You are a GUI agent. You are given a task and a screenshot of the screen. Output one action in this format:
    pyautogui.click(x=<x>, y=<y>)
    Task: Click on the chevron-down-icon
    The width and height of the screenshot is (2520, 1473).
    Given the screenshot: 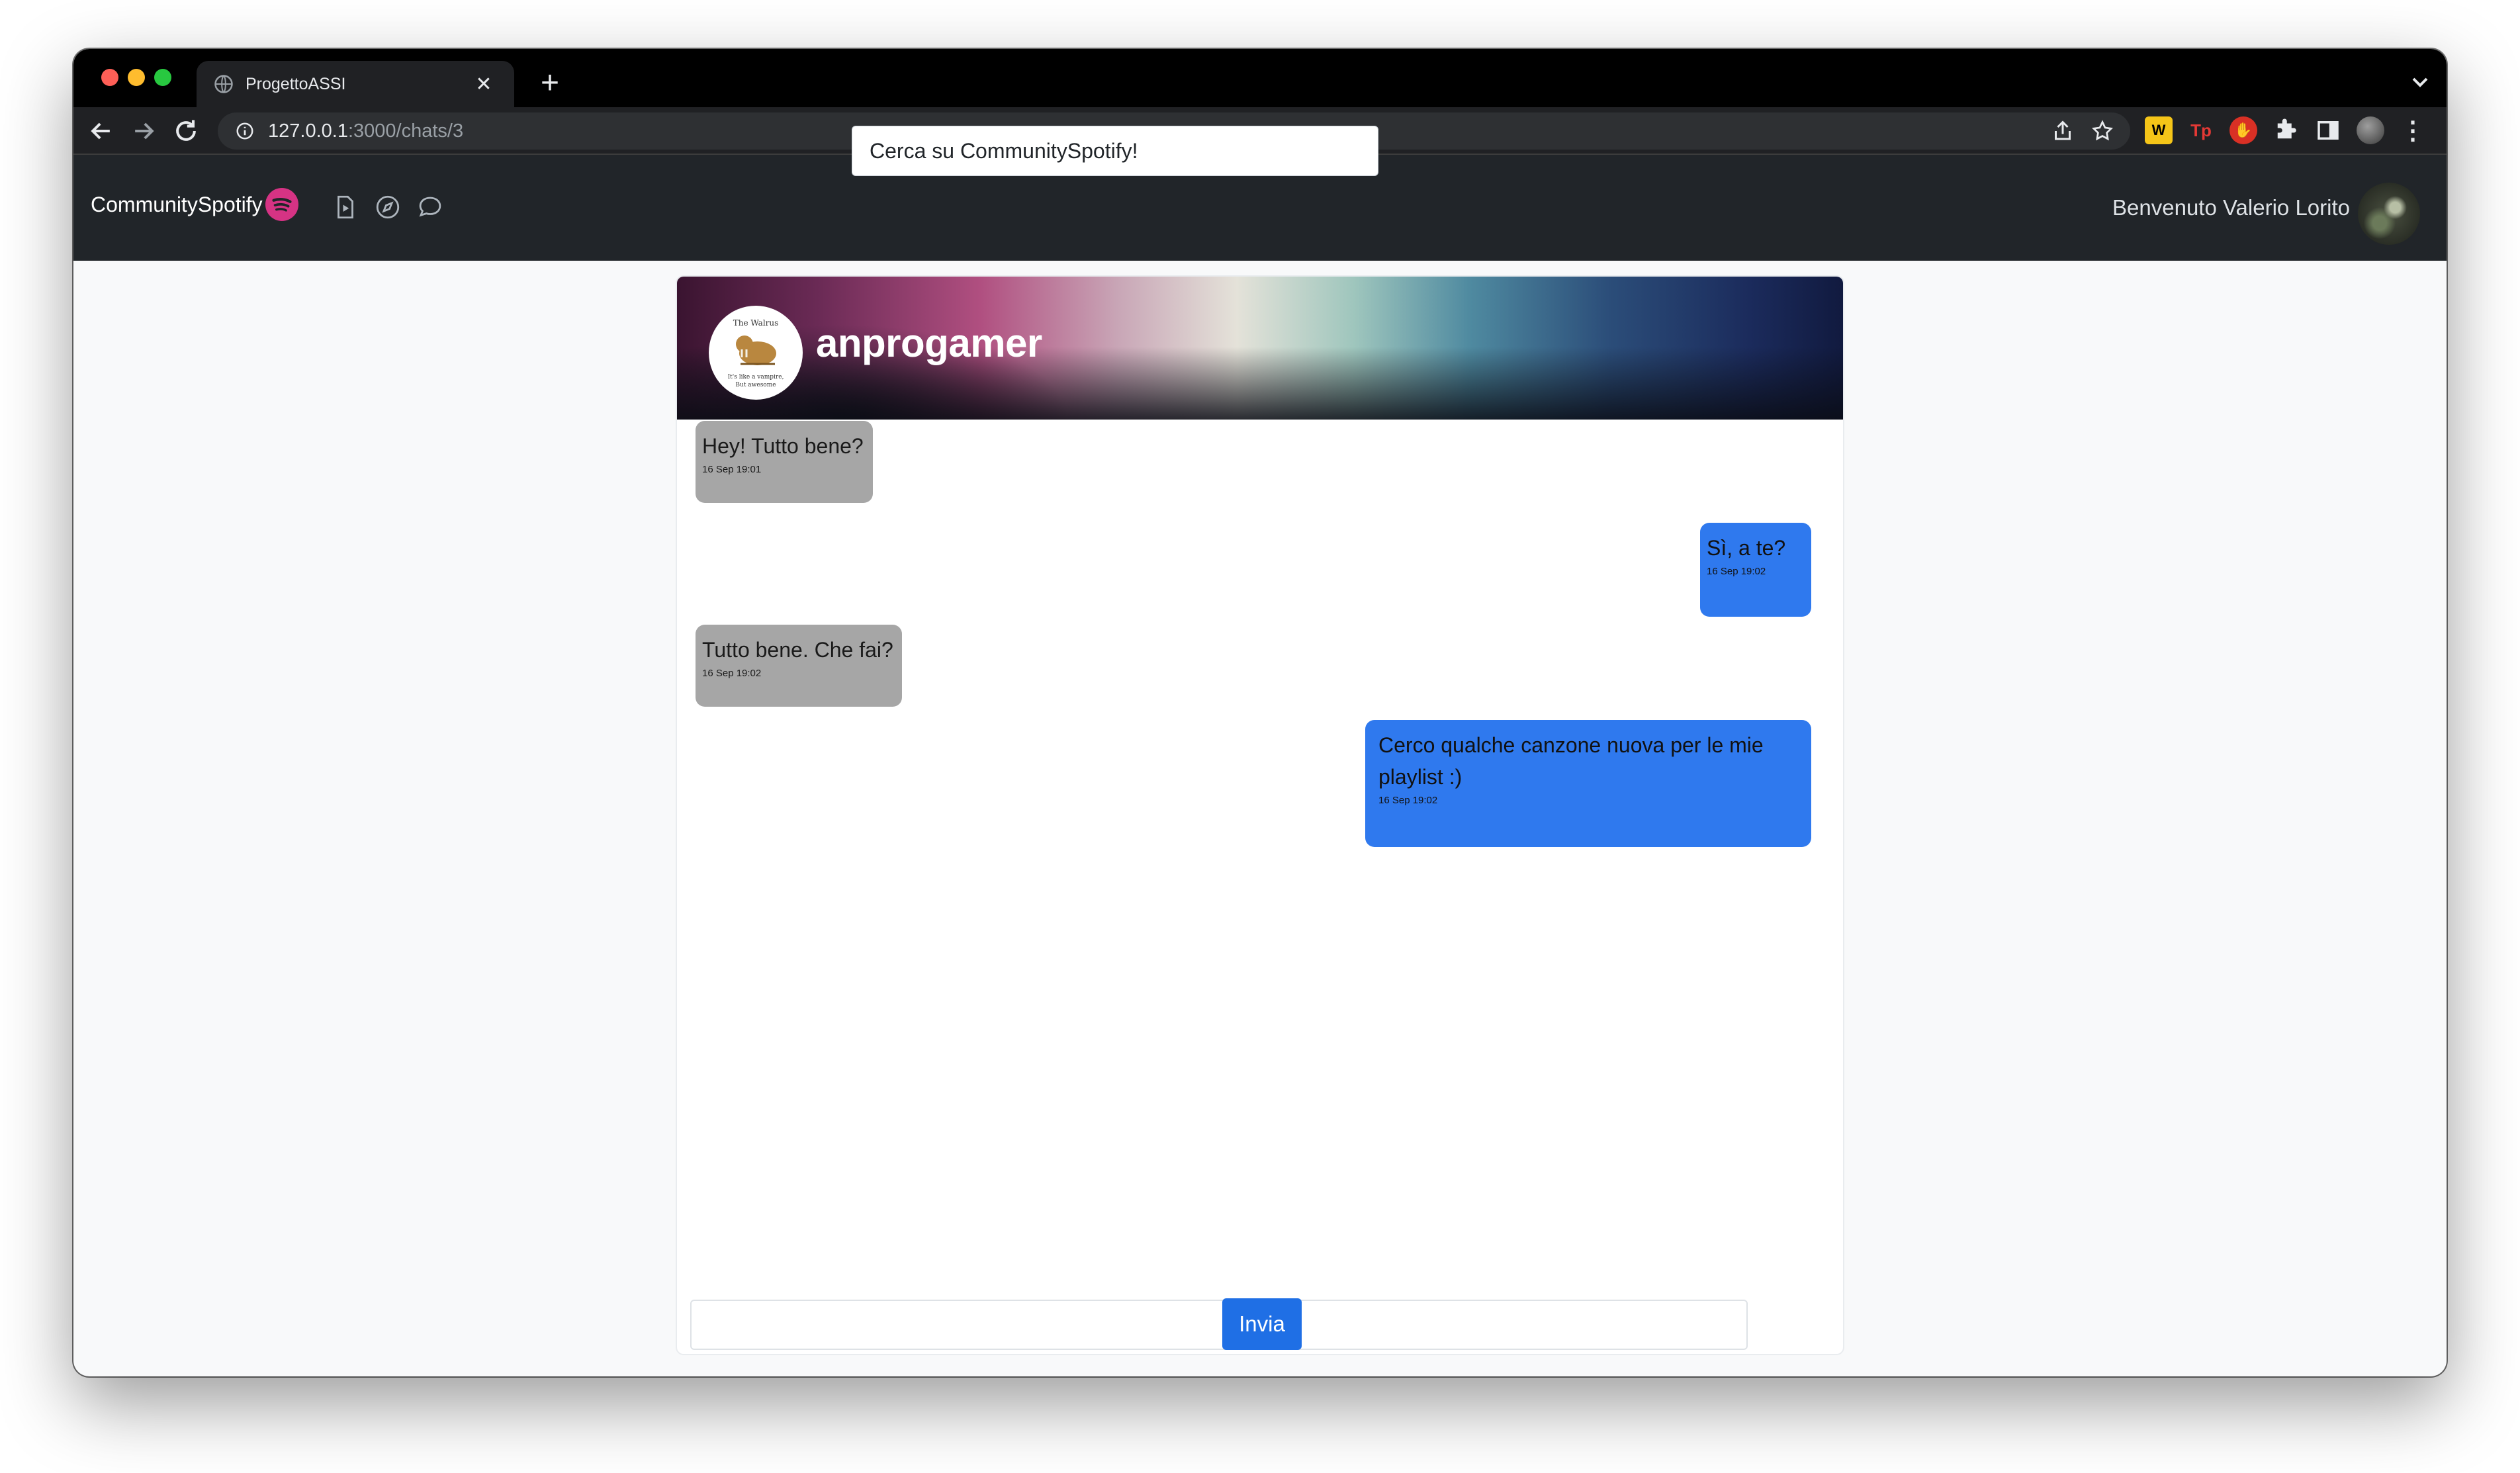 What is the action you would take?
    pyautogui.click(x=2420, y=82)
    